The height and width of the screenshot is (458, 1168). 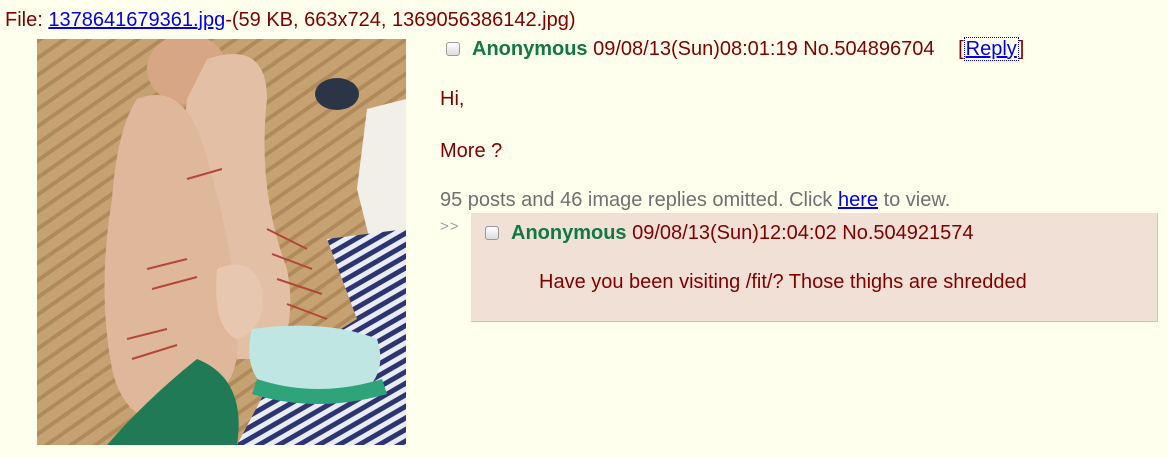 I want to click on post-number: No.504896704, so click(x=868, y=49).